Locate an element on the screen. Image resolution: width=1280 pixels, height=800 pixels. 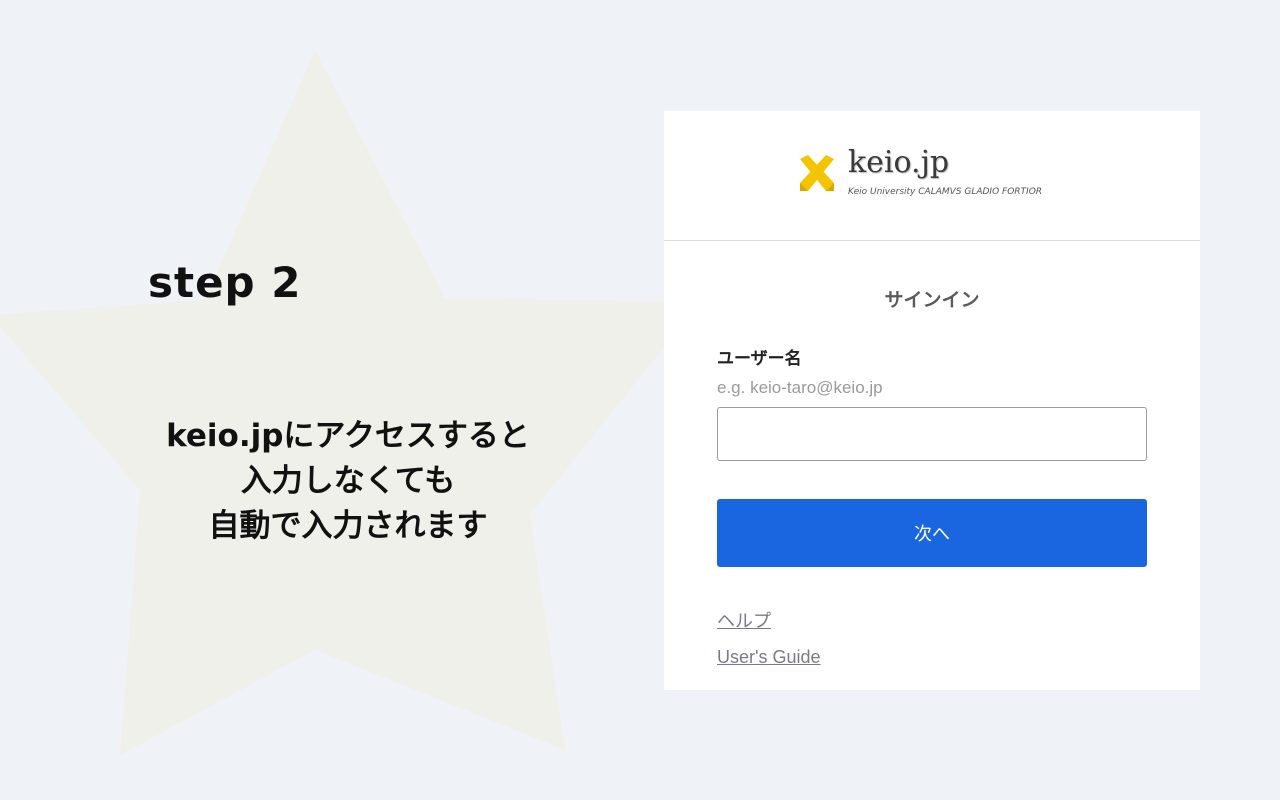
caption-line: 入力しなくても is located at coordinates (348, 481).